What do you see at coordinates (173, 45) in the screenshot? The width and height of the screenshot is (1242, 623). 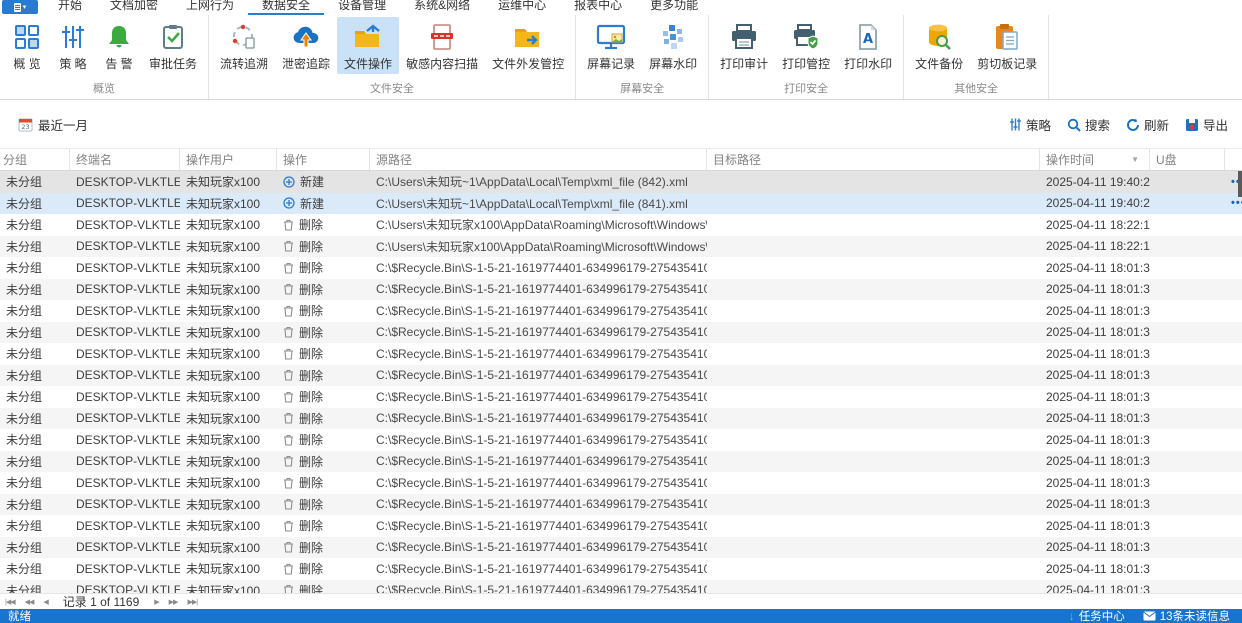 I see `approval-tasks-button: 审批任务` at bounding box center [173, 45].